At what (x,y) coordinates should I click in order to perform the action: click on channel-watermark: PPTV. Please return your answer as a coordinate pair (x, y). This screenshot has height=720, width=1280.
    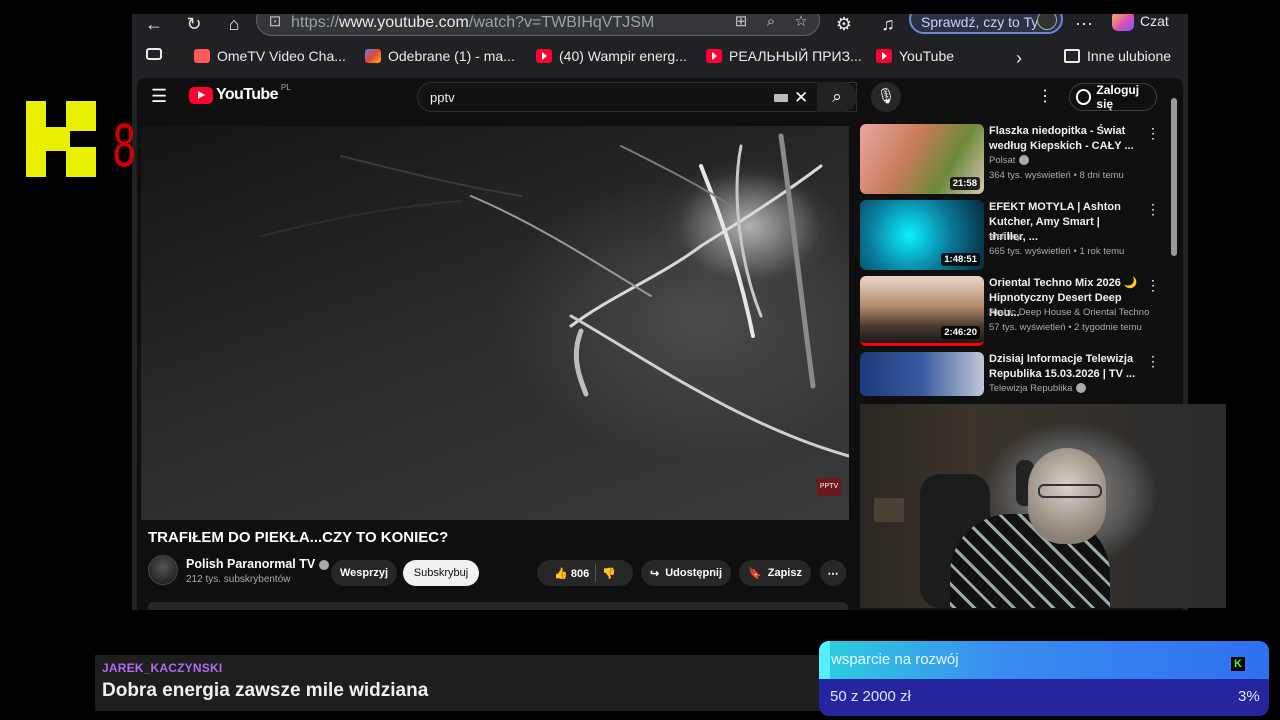
    Looking at the image, I should click on (829, 487).